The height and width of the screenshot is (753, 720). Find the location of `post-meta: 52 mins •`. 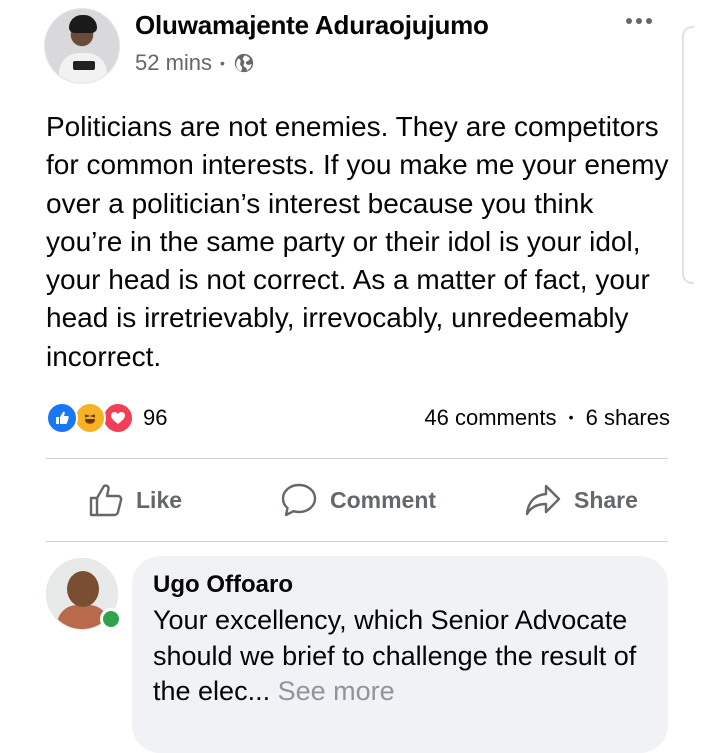

post-meta: 52 mins • is located at coordinates (195, 63).